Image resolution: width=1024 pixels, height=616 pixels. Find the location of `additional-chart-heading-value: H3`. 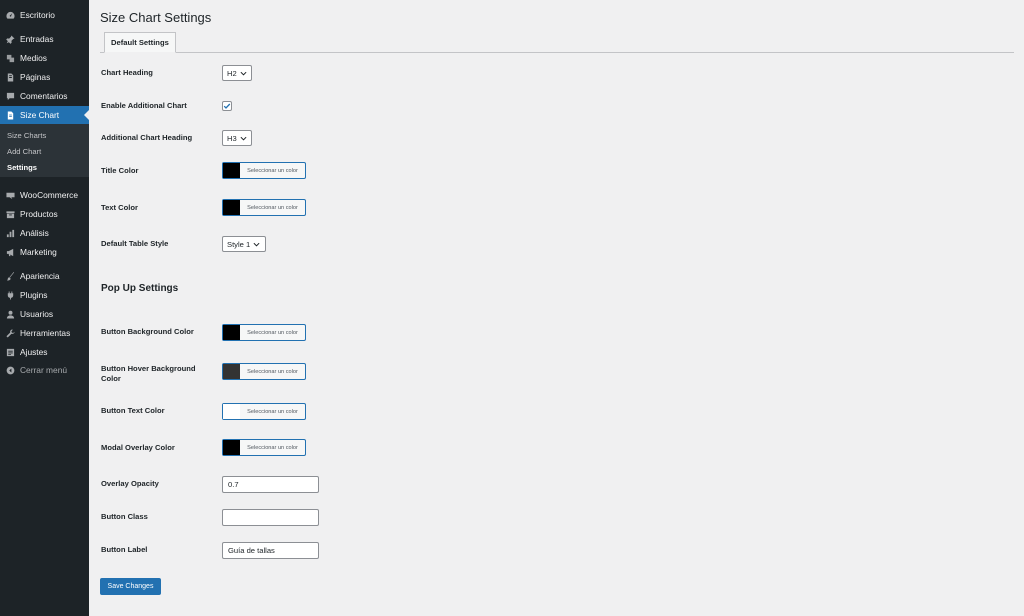

additional-chart-heading-value: H3 is located at coordinates (232, 138).